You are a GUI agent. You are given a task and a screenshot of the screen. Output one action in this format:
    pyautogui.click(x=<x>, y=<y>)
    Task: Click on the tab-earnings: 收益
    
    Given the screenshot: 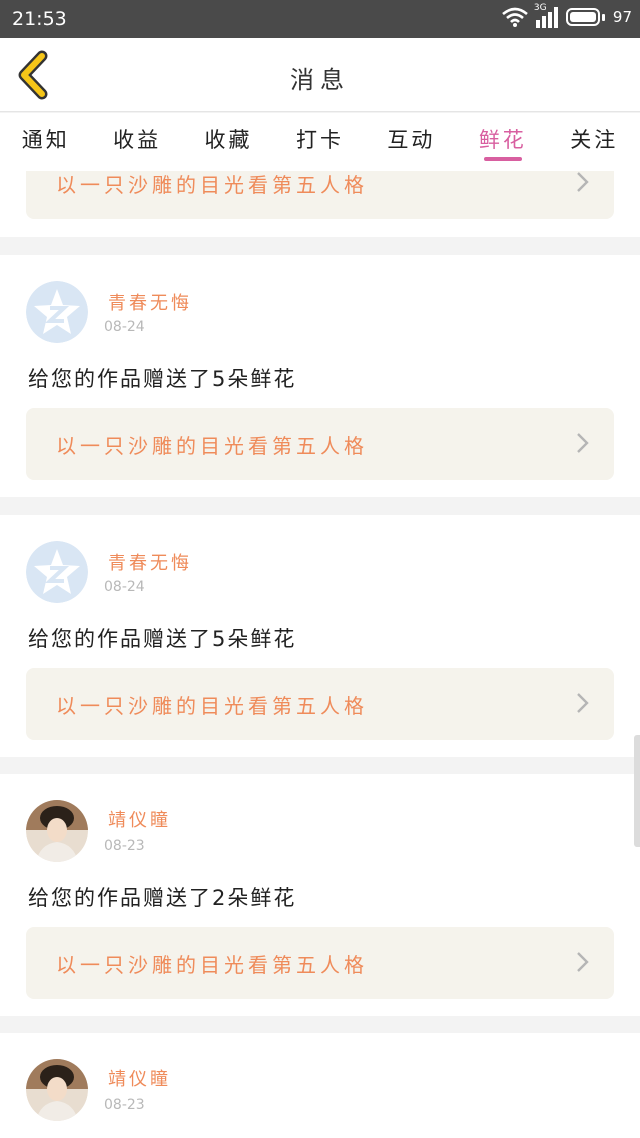 What is the action you would take?
    pyautogui.click(x=136, y=142)
    